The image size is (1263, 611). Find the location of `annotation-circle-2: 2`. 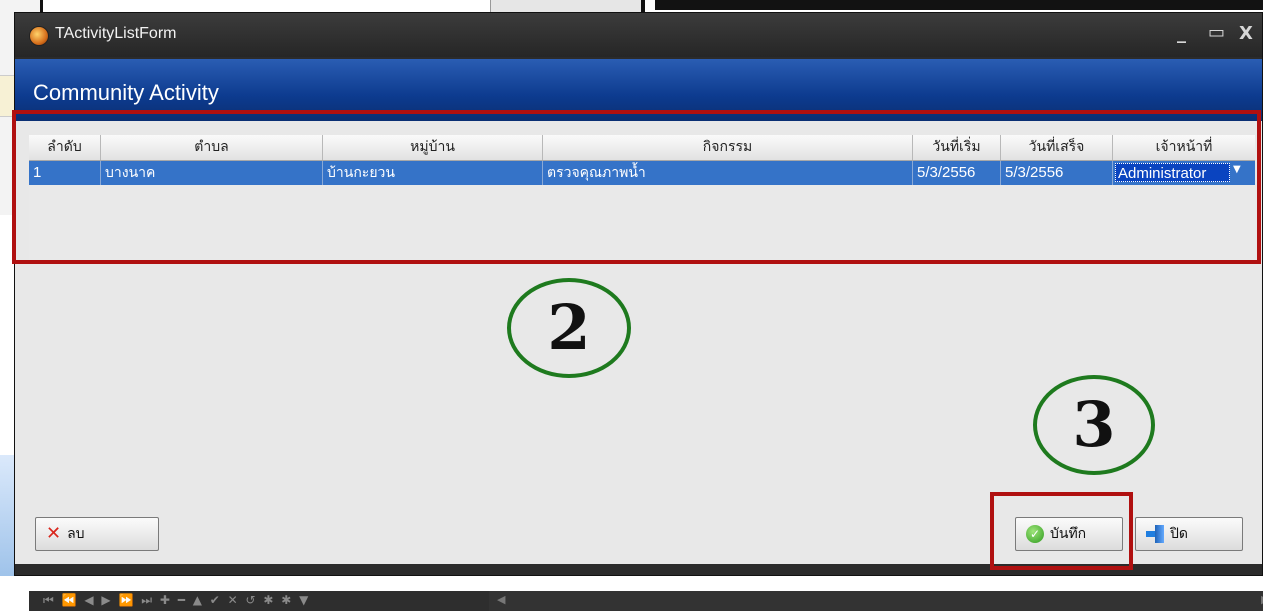

annotation-circle-2: 2 is located at coordinates (569, 328).